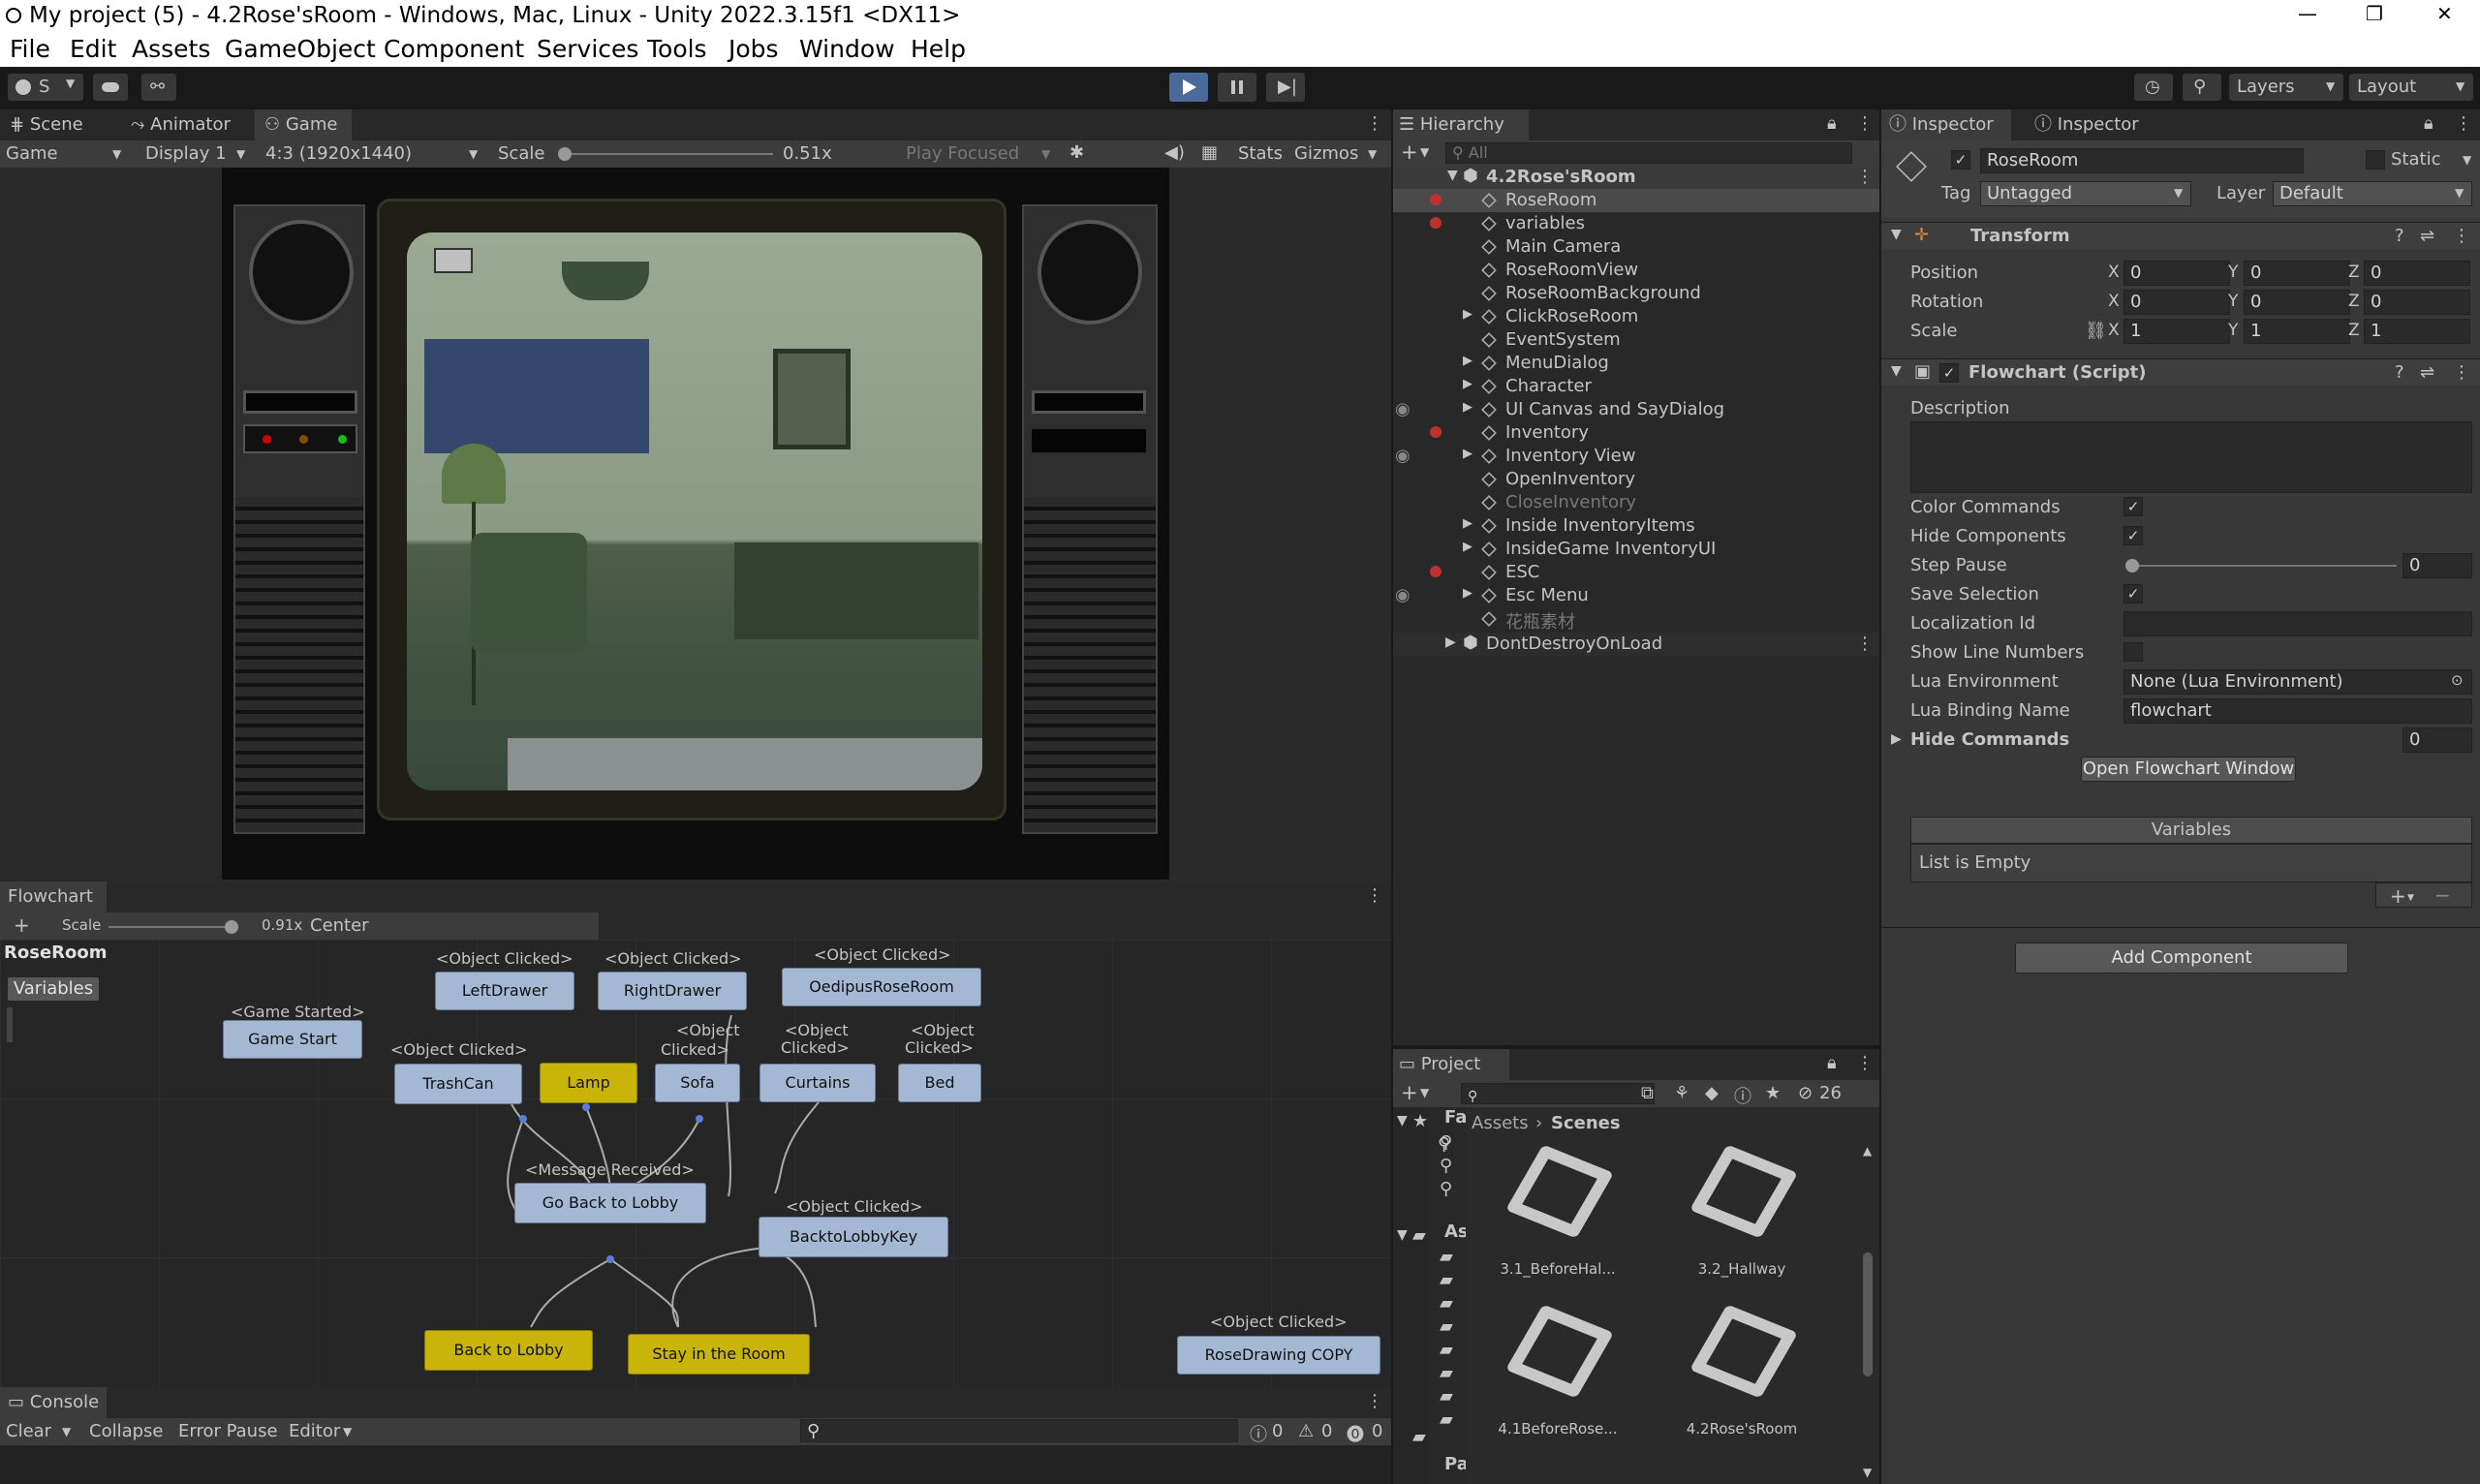  Describe the element at coordinates (1461, 124) in the screenshot. I see `tab-hierarchy: ☰ Hierarchy` at that location.